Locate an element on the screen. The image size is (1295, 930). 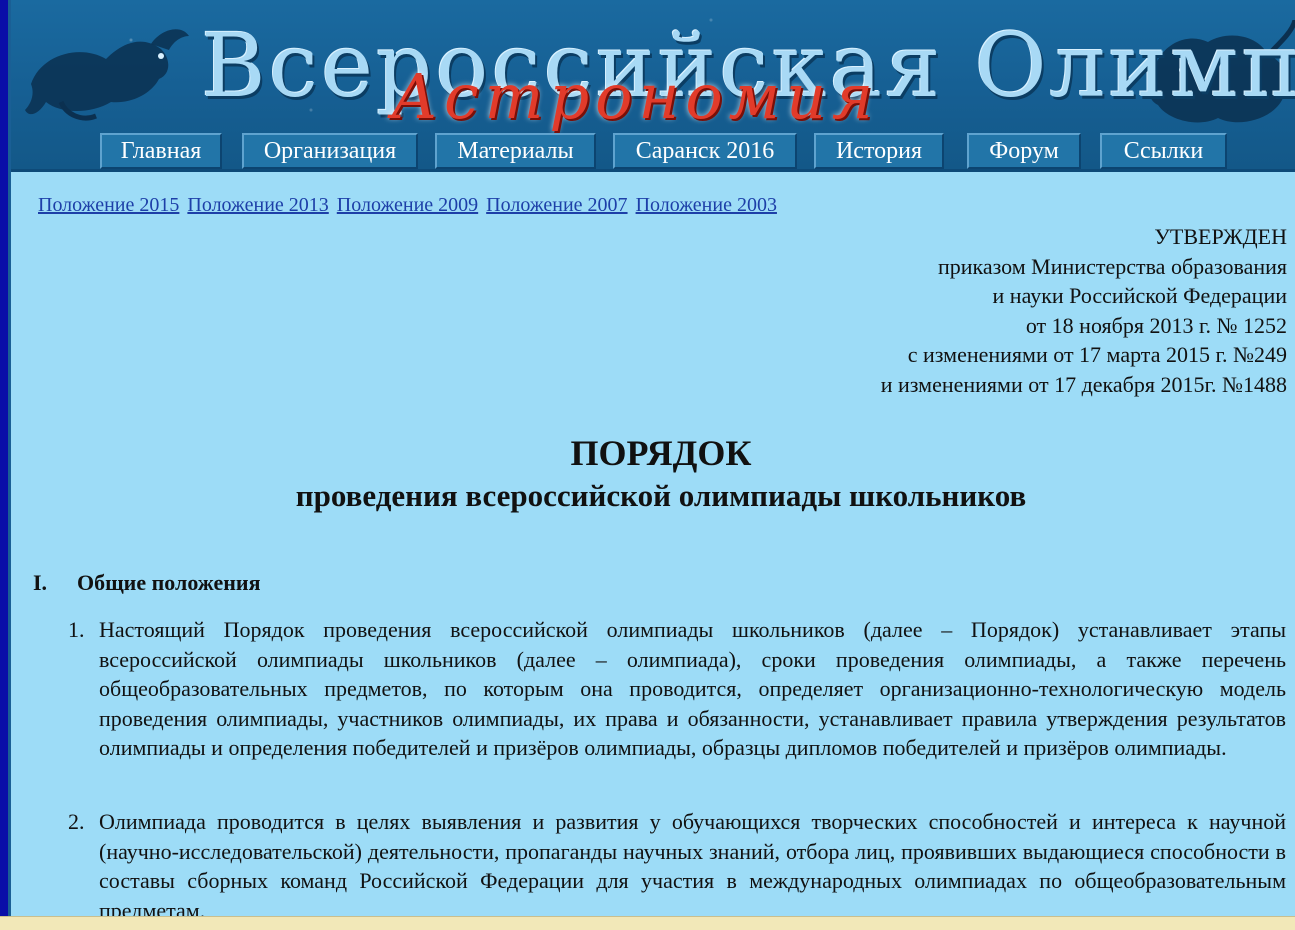
section-title: Общие положения is located at coordinates (169, 582).